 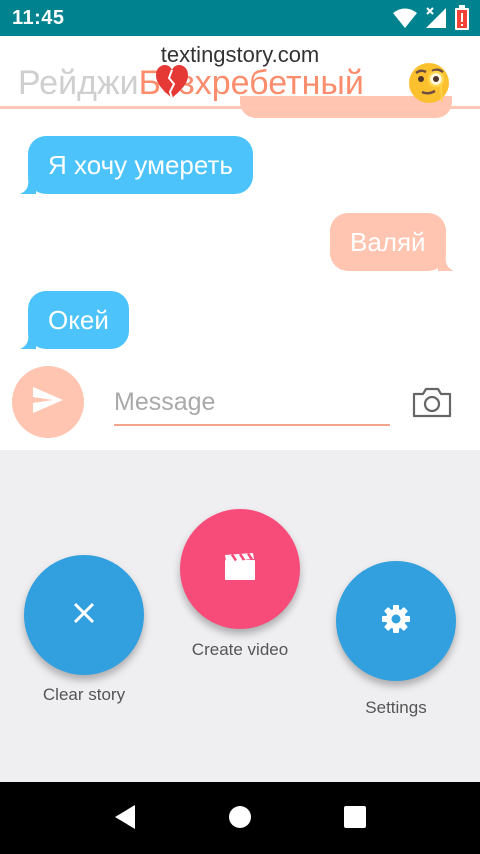 I want to click on message-bubble-received: Я хочу умереть, so click(x=136, y=165).